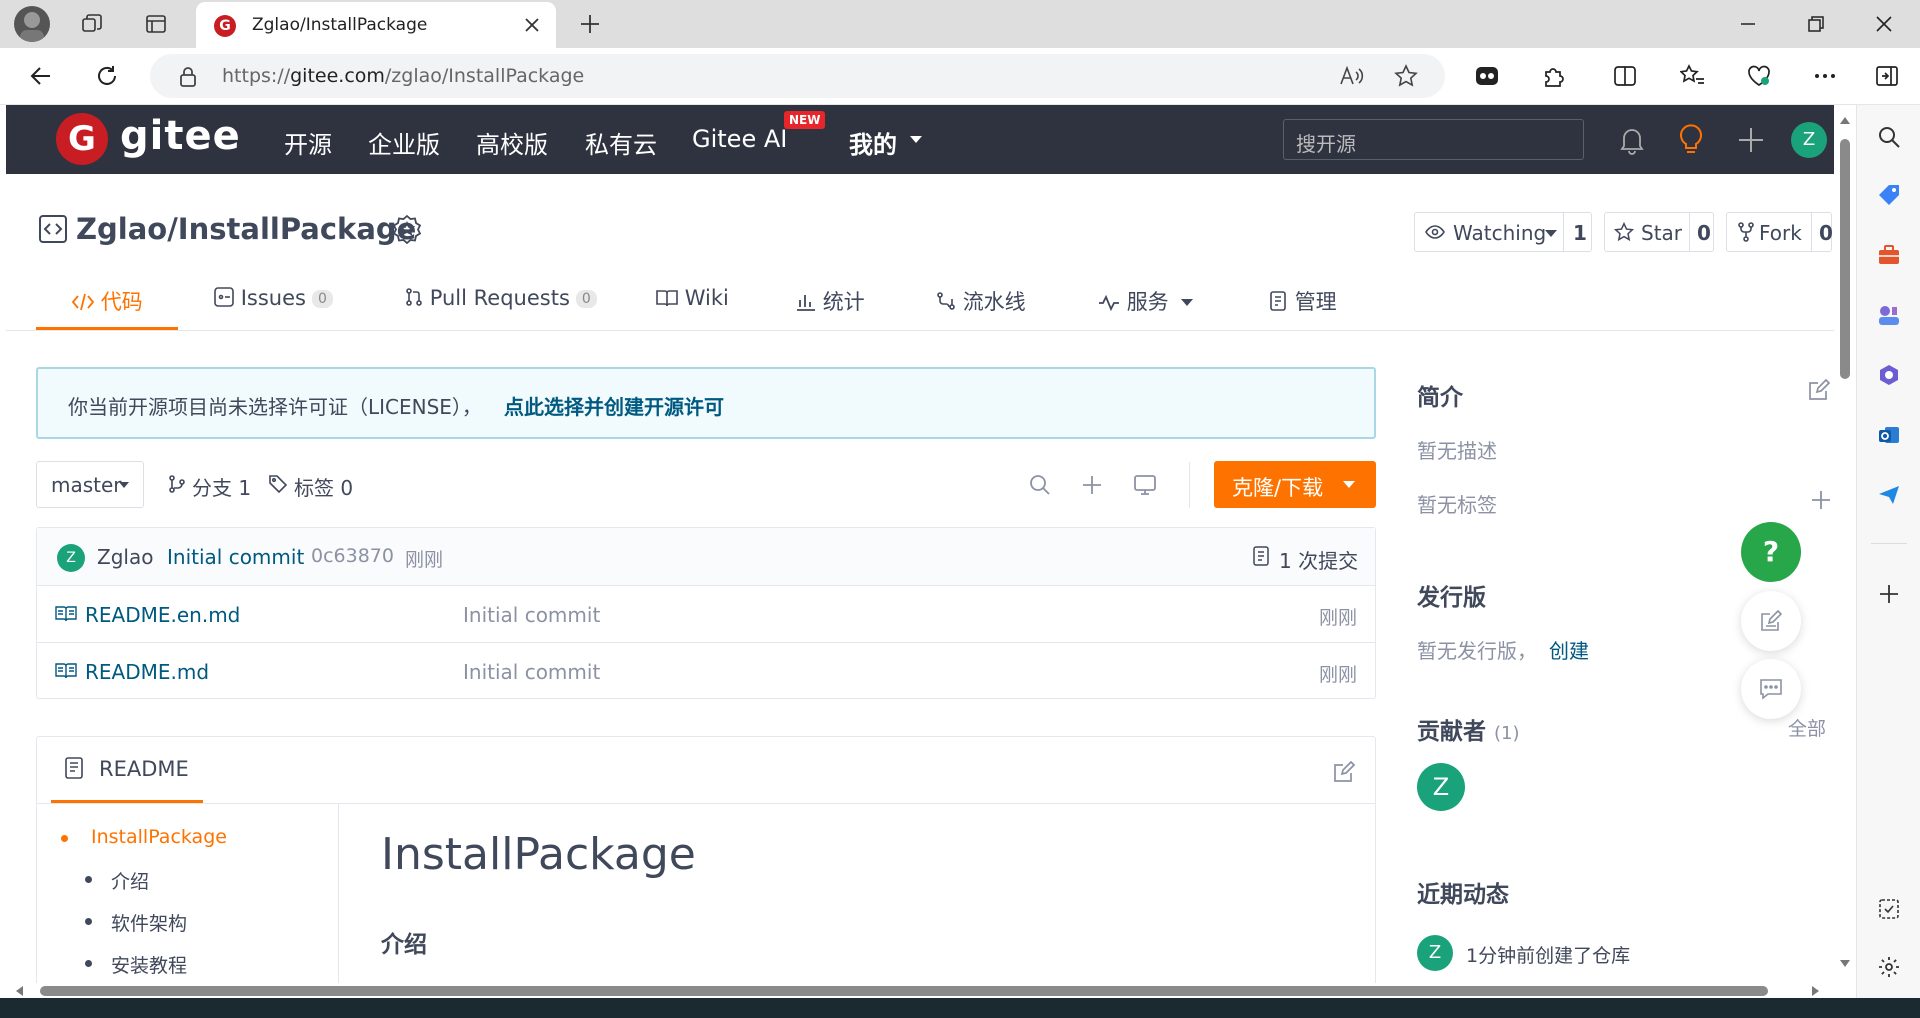 The image size is (1920, 1018). What do you see at coordinates (1887, 76) in the screenshot?
I see `sidebar-toggle-icon` at bounding box center [1887, 76].